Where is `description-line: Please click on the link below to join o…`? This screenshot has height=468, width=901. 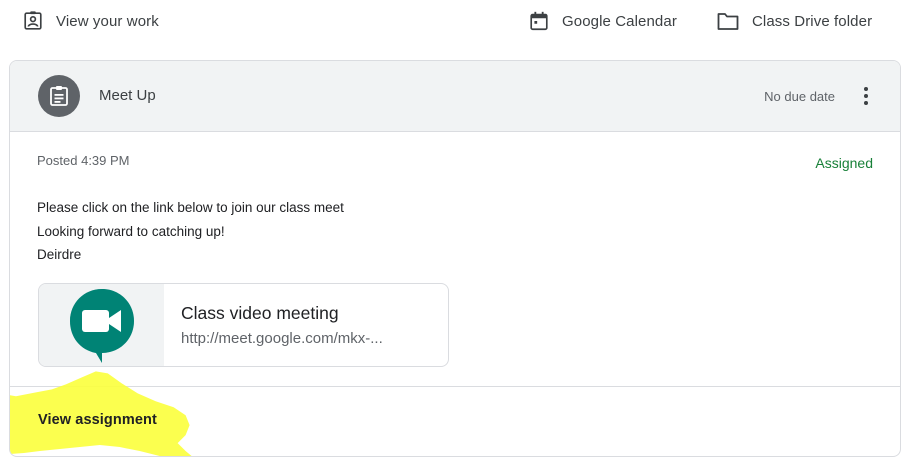
description-line: Please click on the link below to join o… is located at coordinates (190, 207).